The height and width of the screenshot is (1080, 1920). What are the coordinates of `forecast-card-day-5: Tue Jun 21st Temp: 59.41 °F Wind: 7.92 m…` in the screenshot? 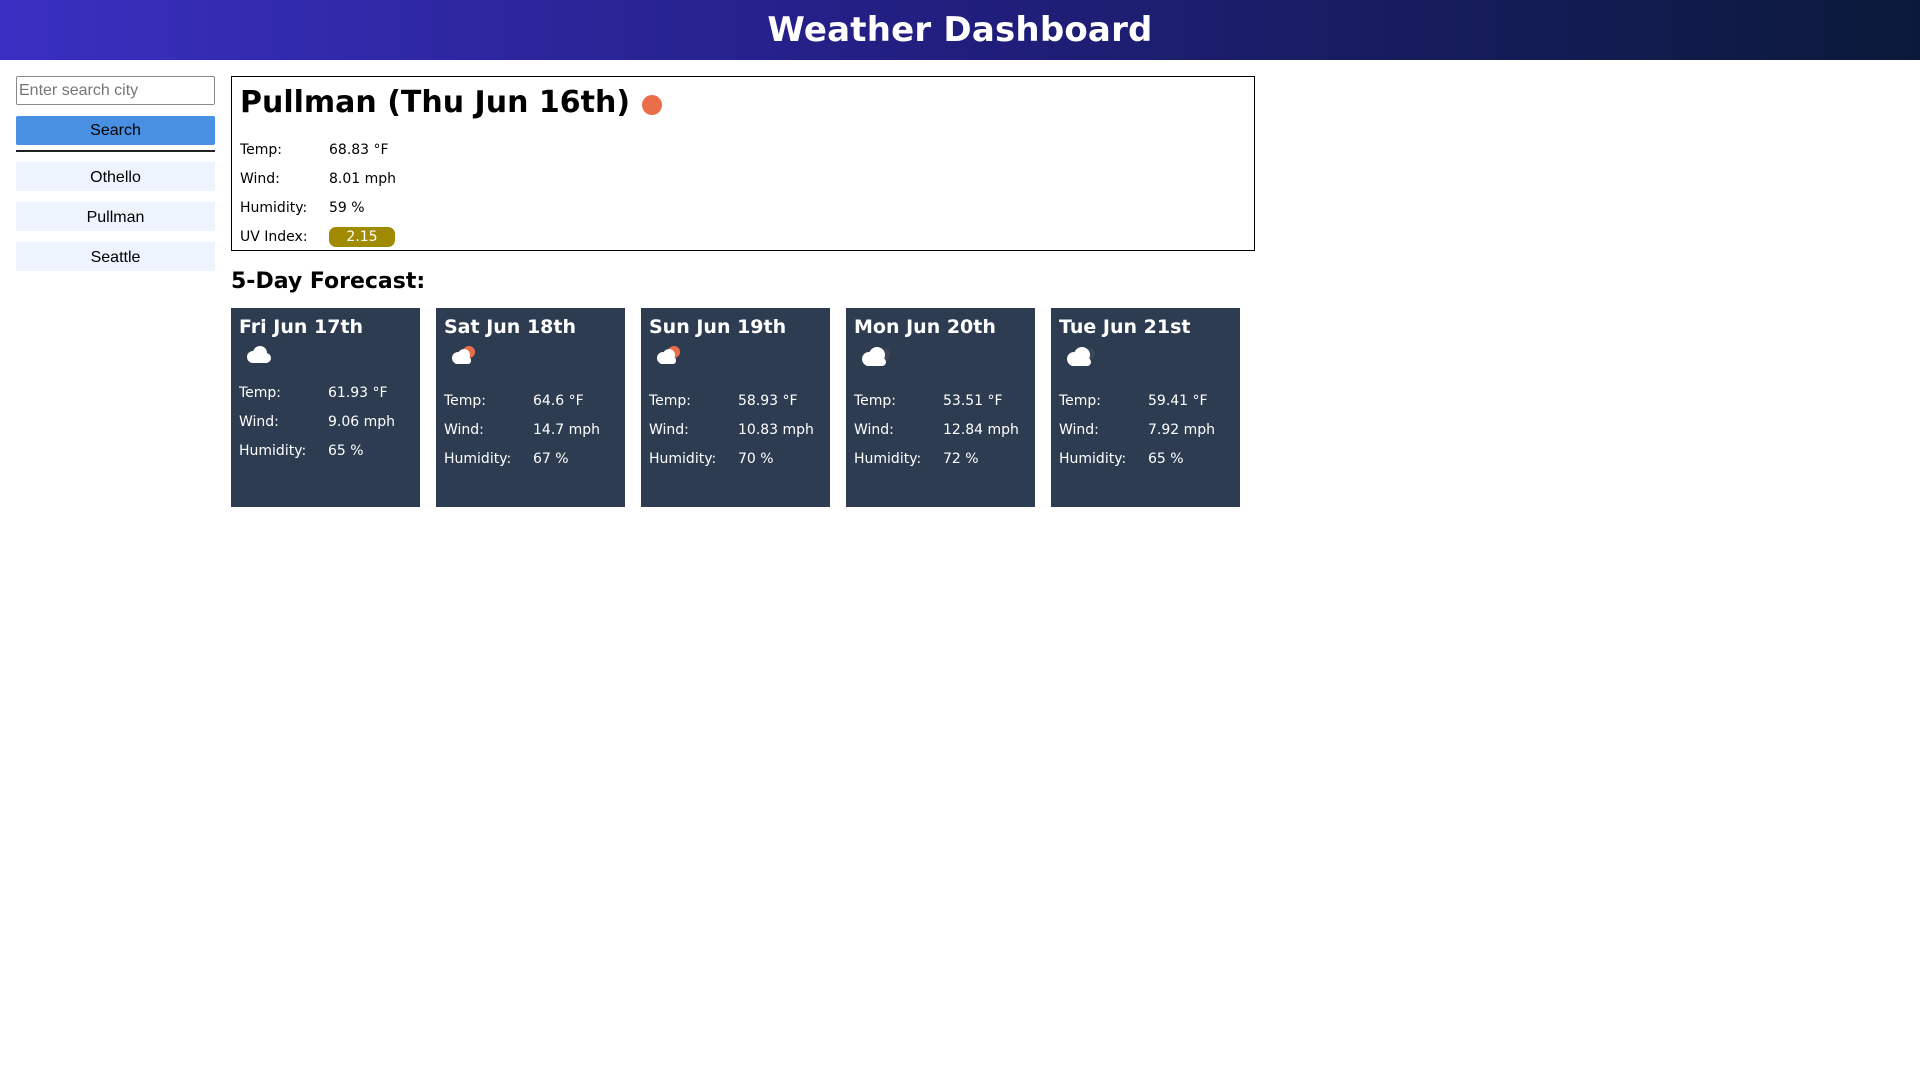 It's located at (1145, 407).